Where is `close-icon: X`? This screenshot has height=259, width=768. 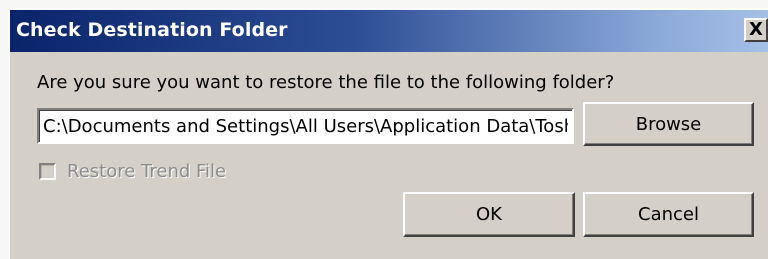 close-icon: X is located at coordinates (756, 29).